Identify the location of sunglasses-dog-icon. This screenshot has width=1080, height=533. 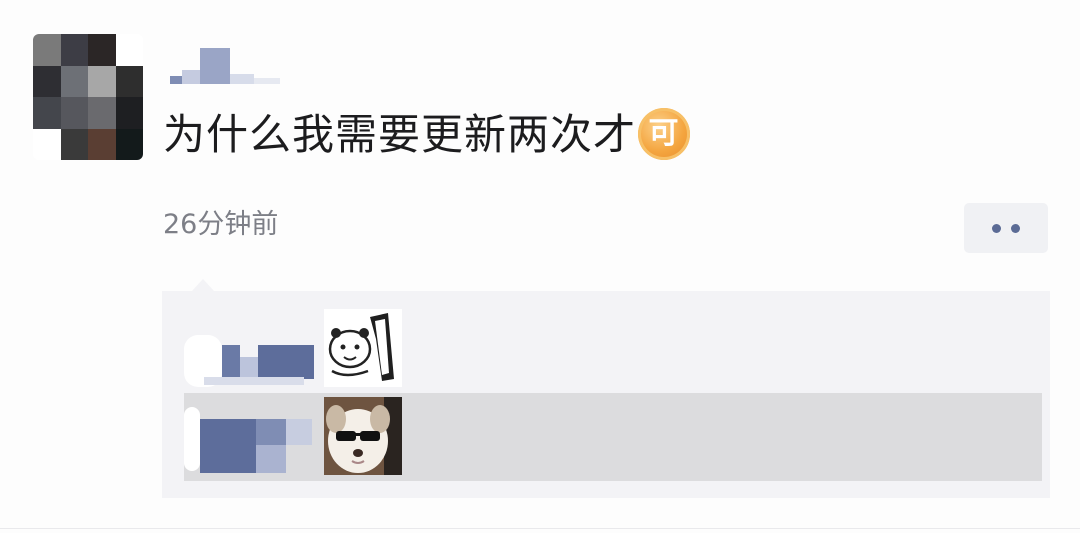
(363, 436).